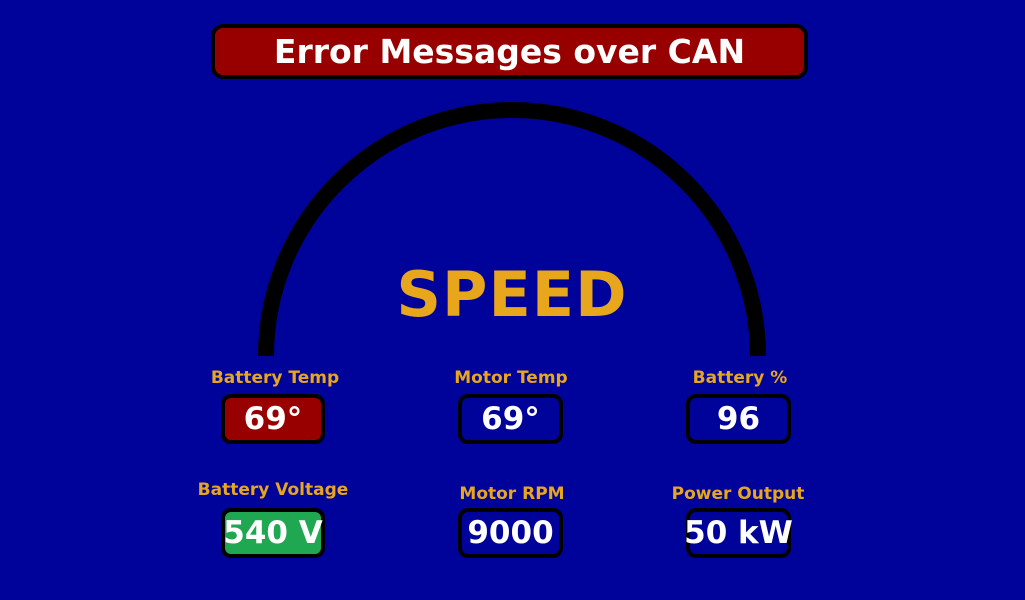 The height and width of the screenshot is (600, 1025). What do you see at coordinates (510, 533) in the screenshot?
I see `motor-rpm-value: 9000` at bounding box center [510, 533].